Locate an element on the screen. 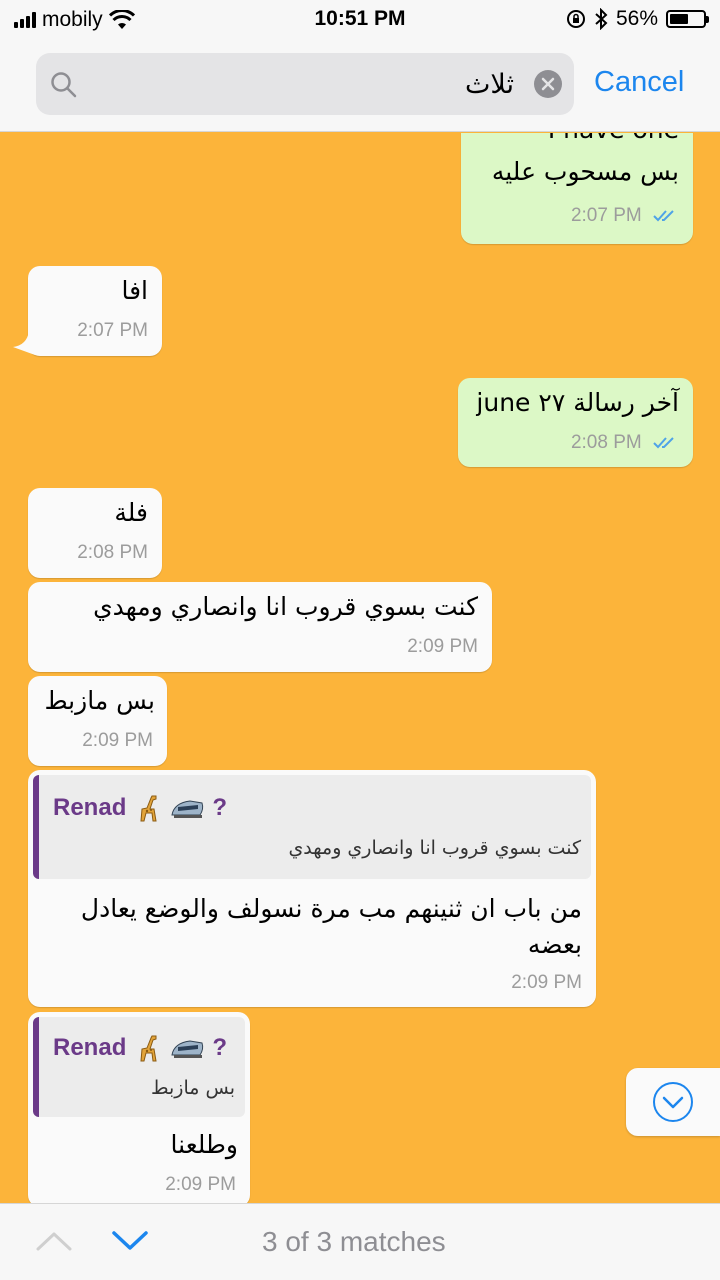 This screenshot has height=1280, width=720. time-label: 2:07 PM is located at coordinates (606, 215).